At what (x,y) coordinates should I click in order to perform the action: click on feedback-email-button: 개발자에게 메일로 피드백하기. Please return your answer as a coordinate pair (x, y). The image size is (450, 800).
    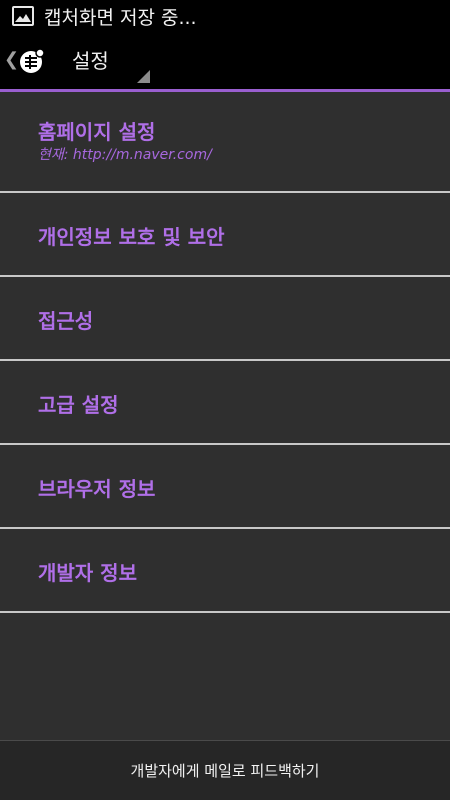
    Looking at the image, I should click on (225, 771).